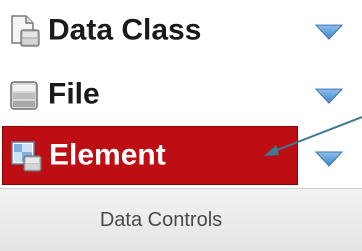 The height and width of the screenshot is (251, 362). I want to click on data-class-label: Data Class, so click(125, 30).